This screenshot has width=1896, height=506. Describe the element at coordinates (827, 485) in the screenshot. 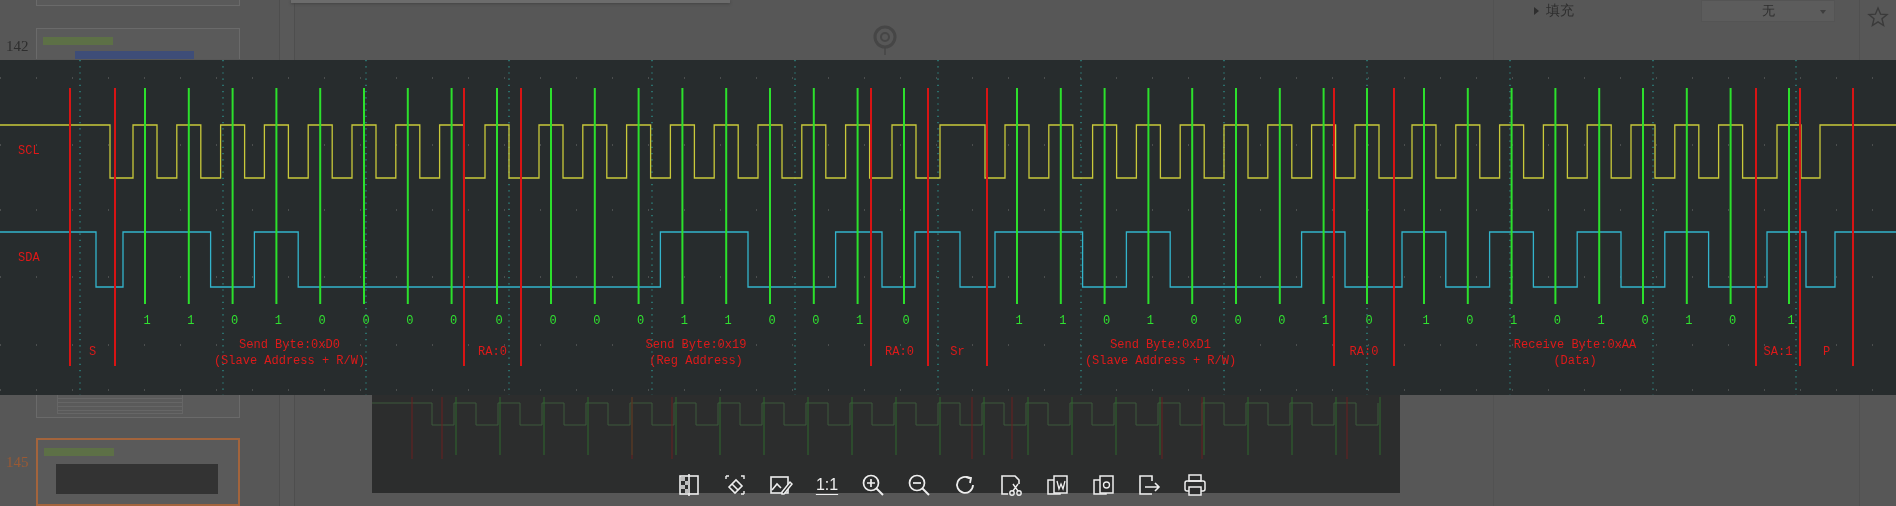

I see `actual-size-button: 1:1` at that location.